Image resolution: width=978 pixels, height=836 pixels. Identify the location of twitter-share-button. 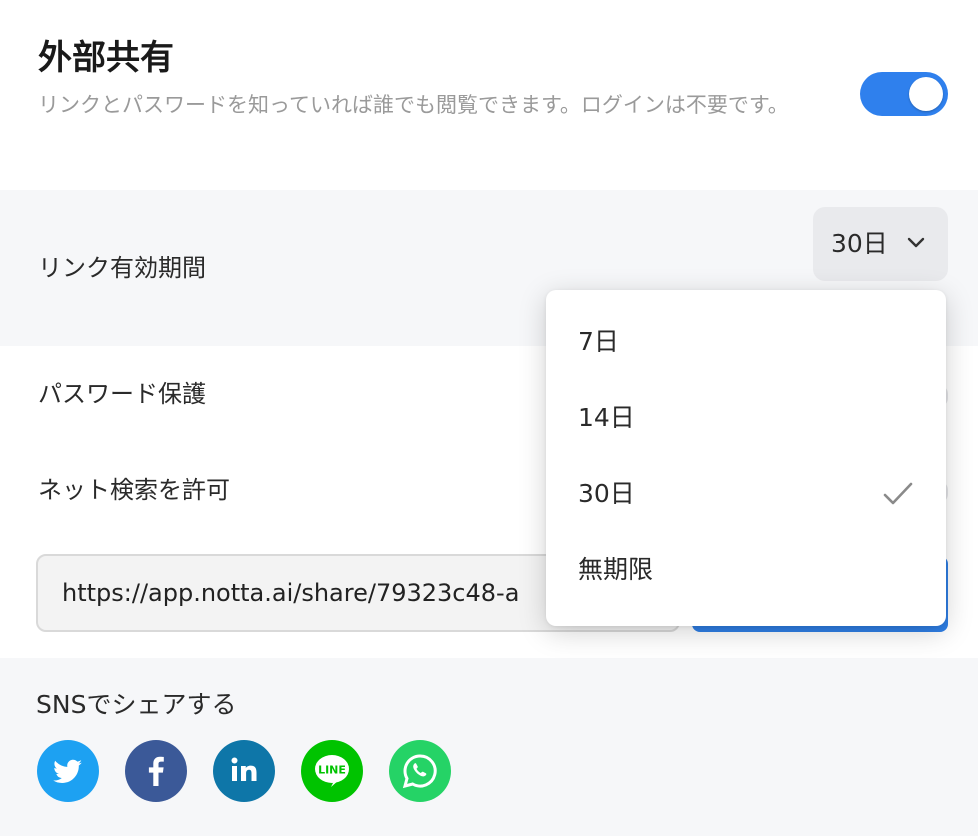
(68, 771).